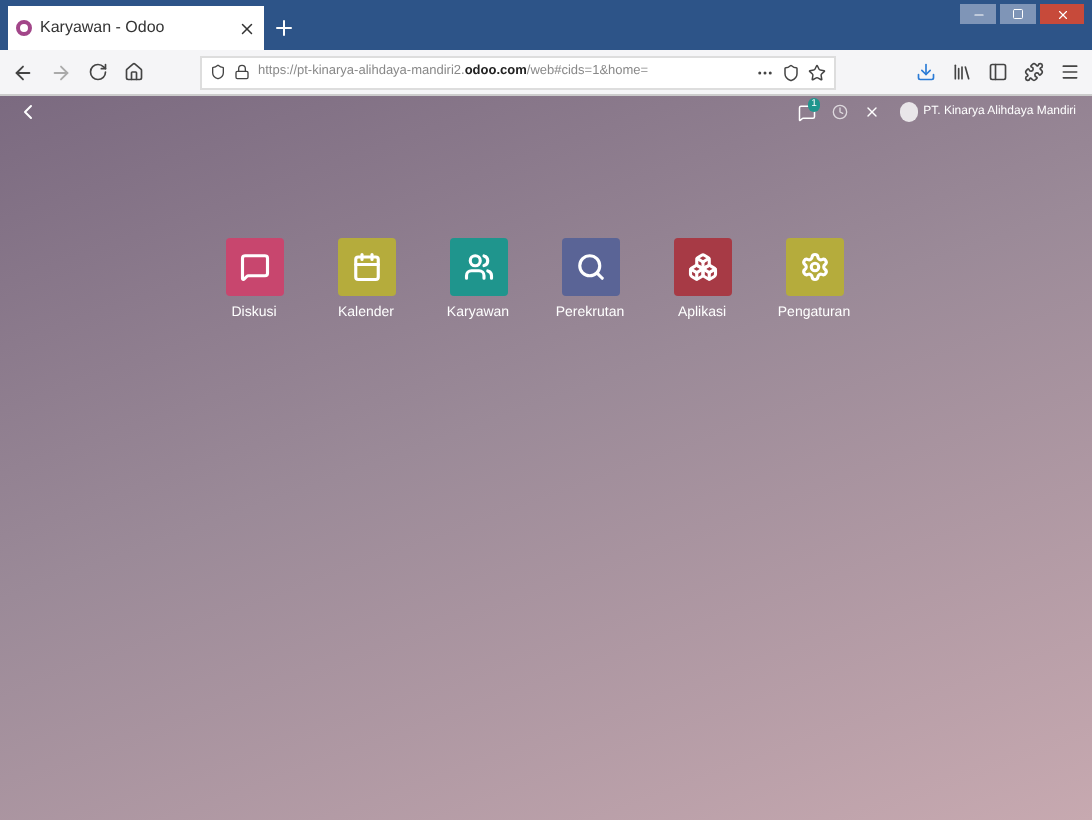 The height and width of the screenshot is (820, 1092). I want to click on download-icon, so click(926, 72).